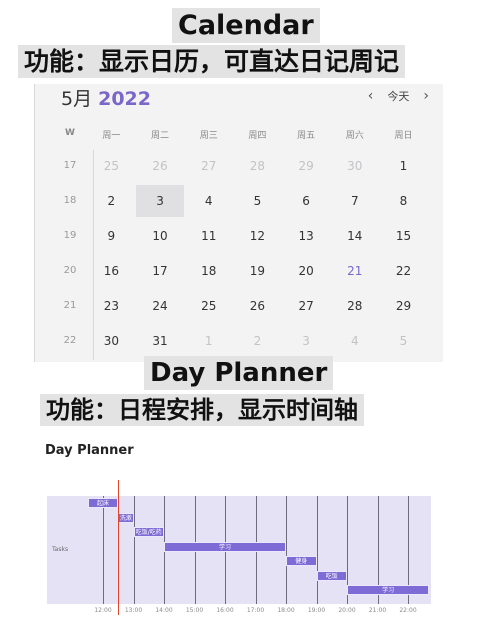 The image size is (486, 627). I want to click on calendar-nav: ‹ 今天 ›, so click(398, 96).